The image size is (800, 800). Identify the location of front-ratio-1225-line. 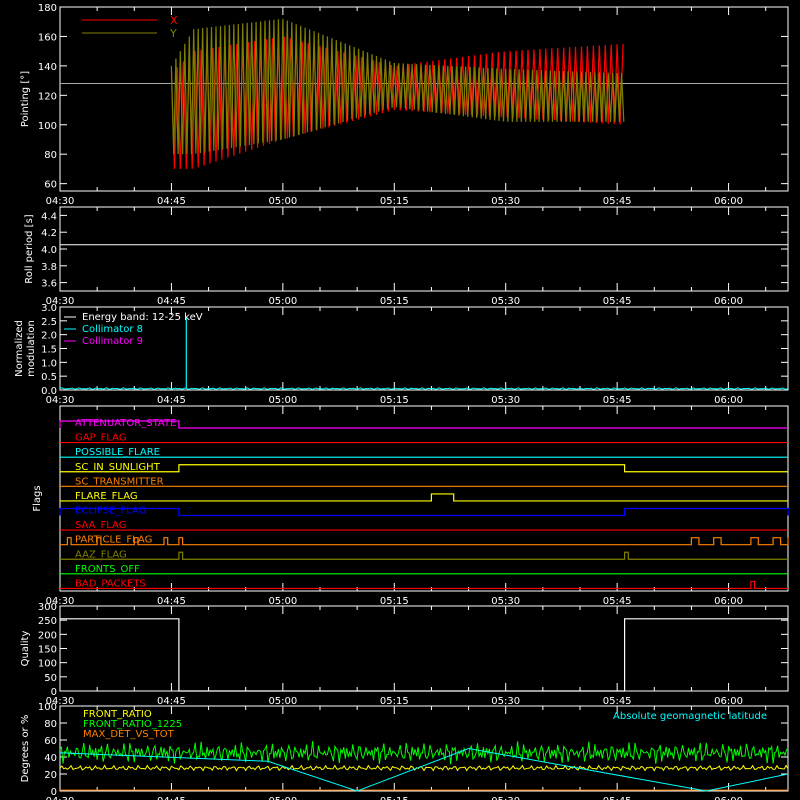
(424, 753).